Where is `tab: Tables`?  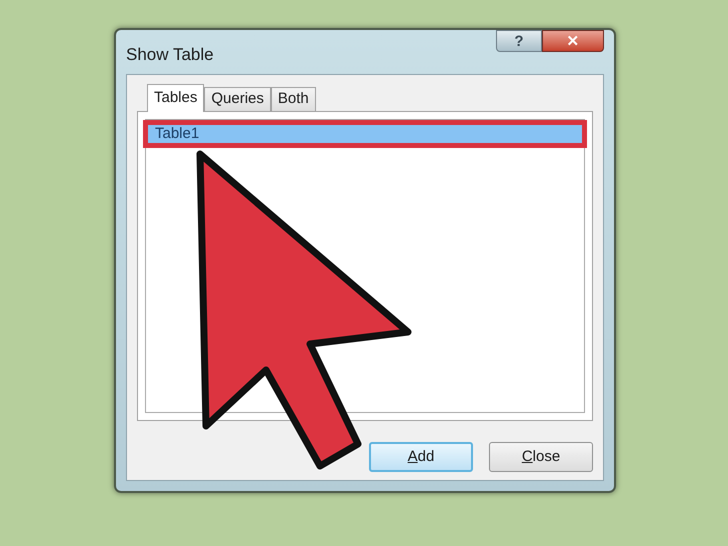 tab: Tables is located at coordinates (175, 98).